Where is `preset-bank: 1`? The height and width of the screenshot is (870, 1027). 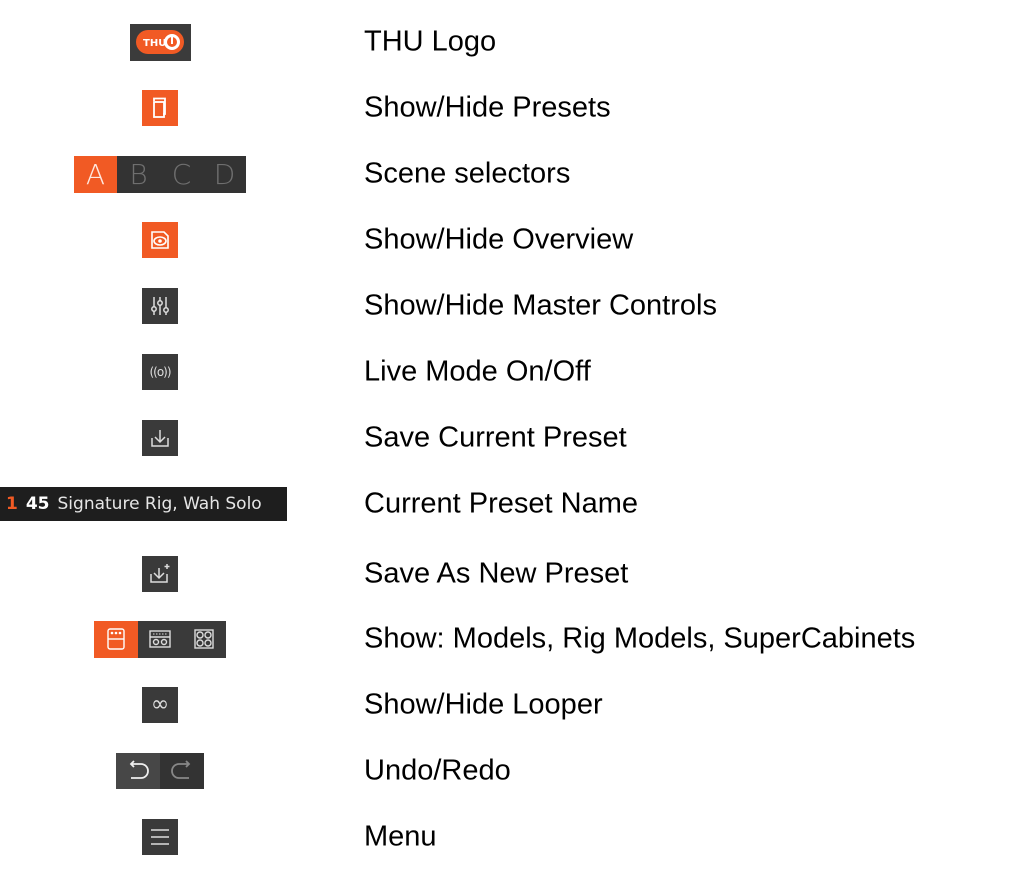 preset-bank: 1 is located at coordinates (12, 504).